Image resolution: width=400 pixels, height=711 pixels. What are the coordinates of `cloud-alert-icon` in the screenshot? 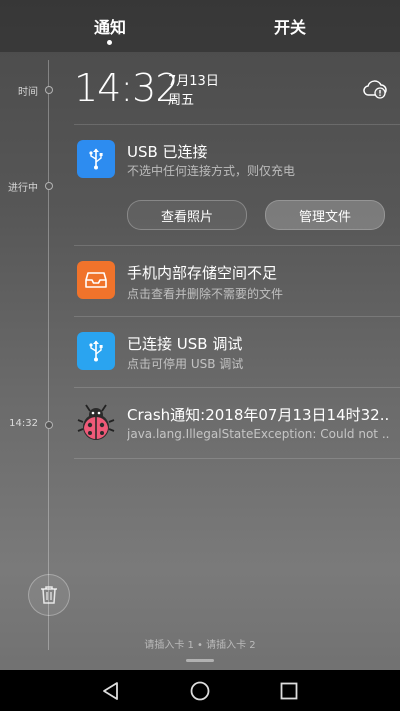 It's located at (375, 89).